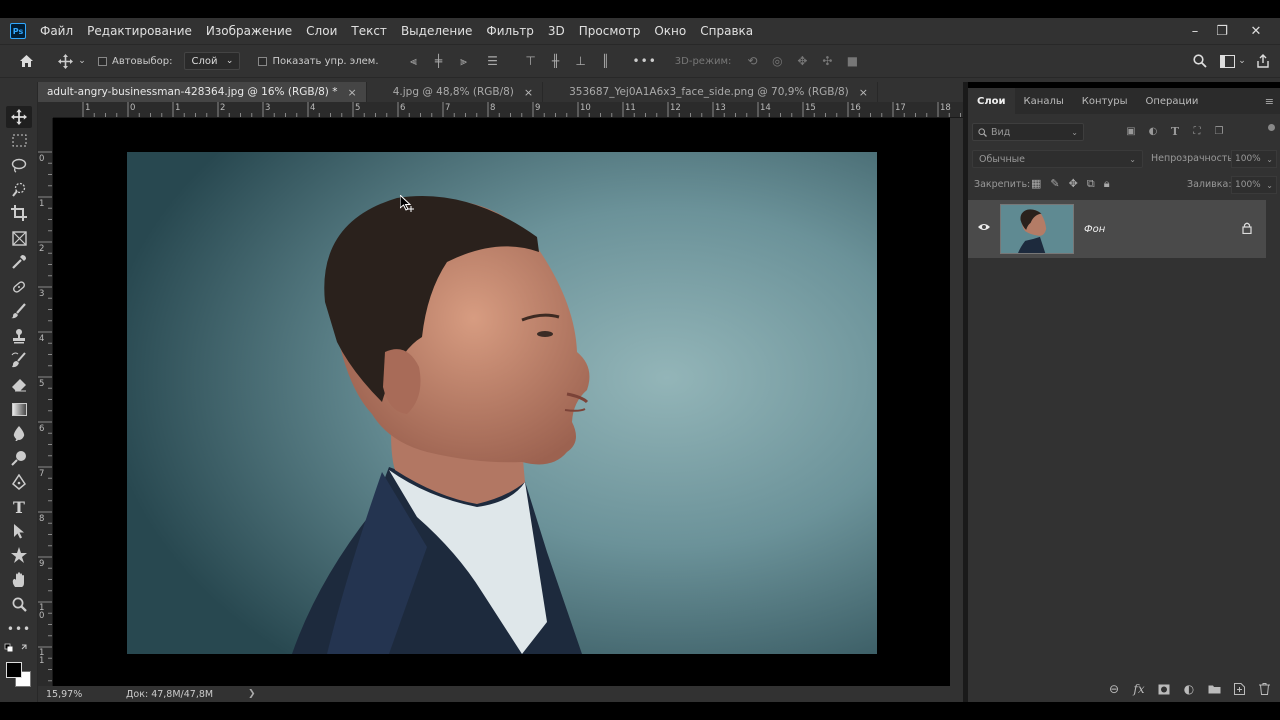  I want to click on autoselect-target-select: Слой ⌄, so click(212, 61).